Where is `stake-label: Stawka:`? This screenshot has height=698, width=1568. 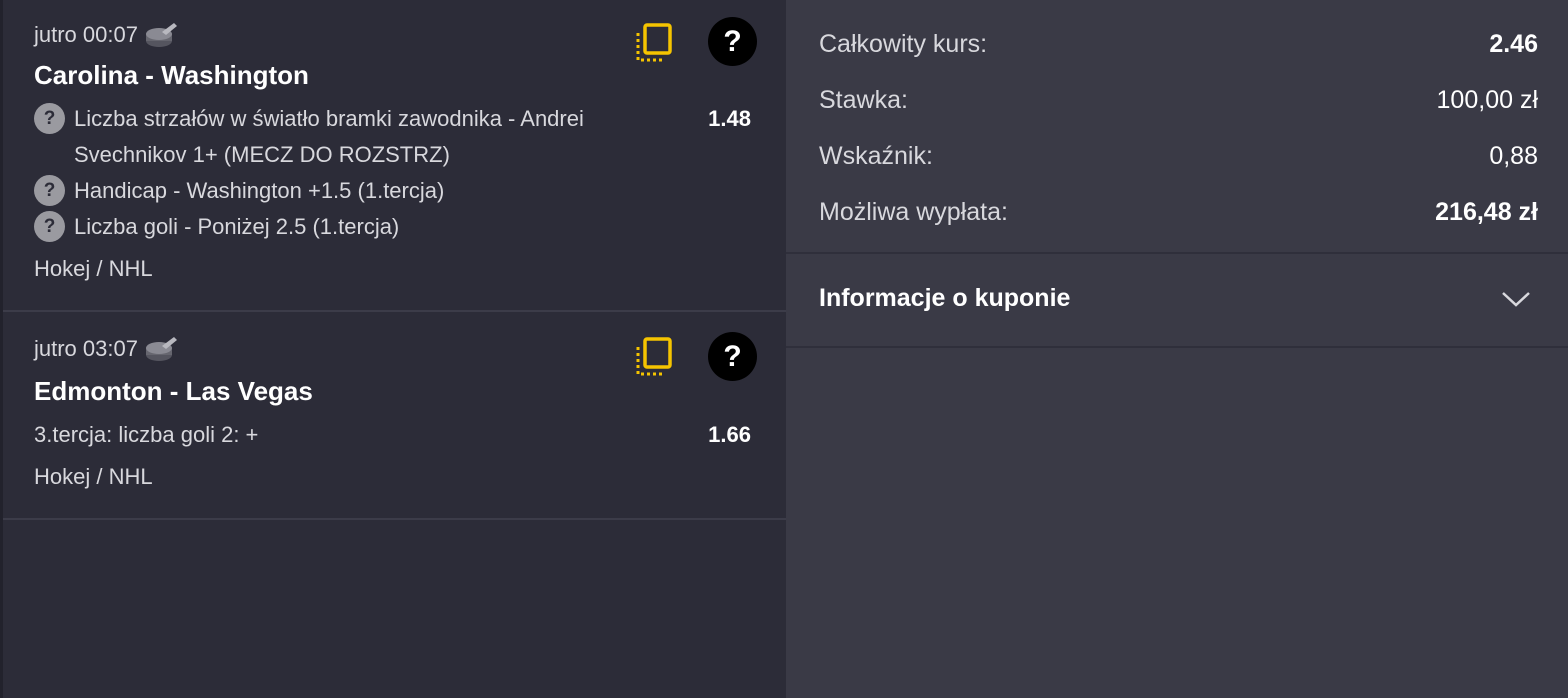
stake-label: Stawka: is located at coordinates (863, 99).